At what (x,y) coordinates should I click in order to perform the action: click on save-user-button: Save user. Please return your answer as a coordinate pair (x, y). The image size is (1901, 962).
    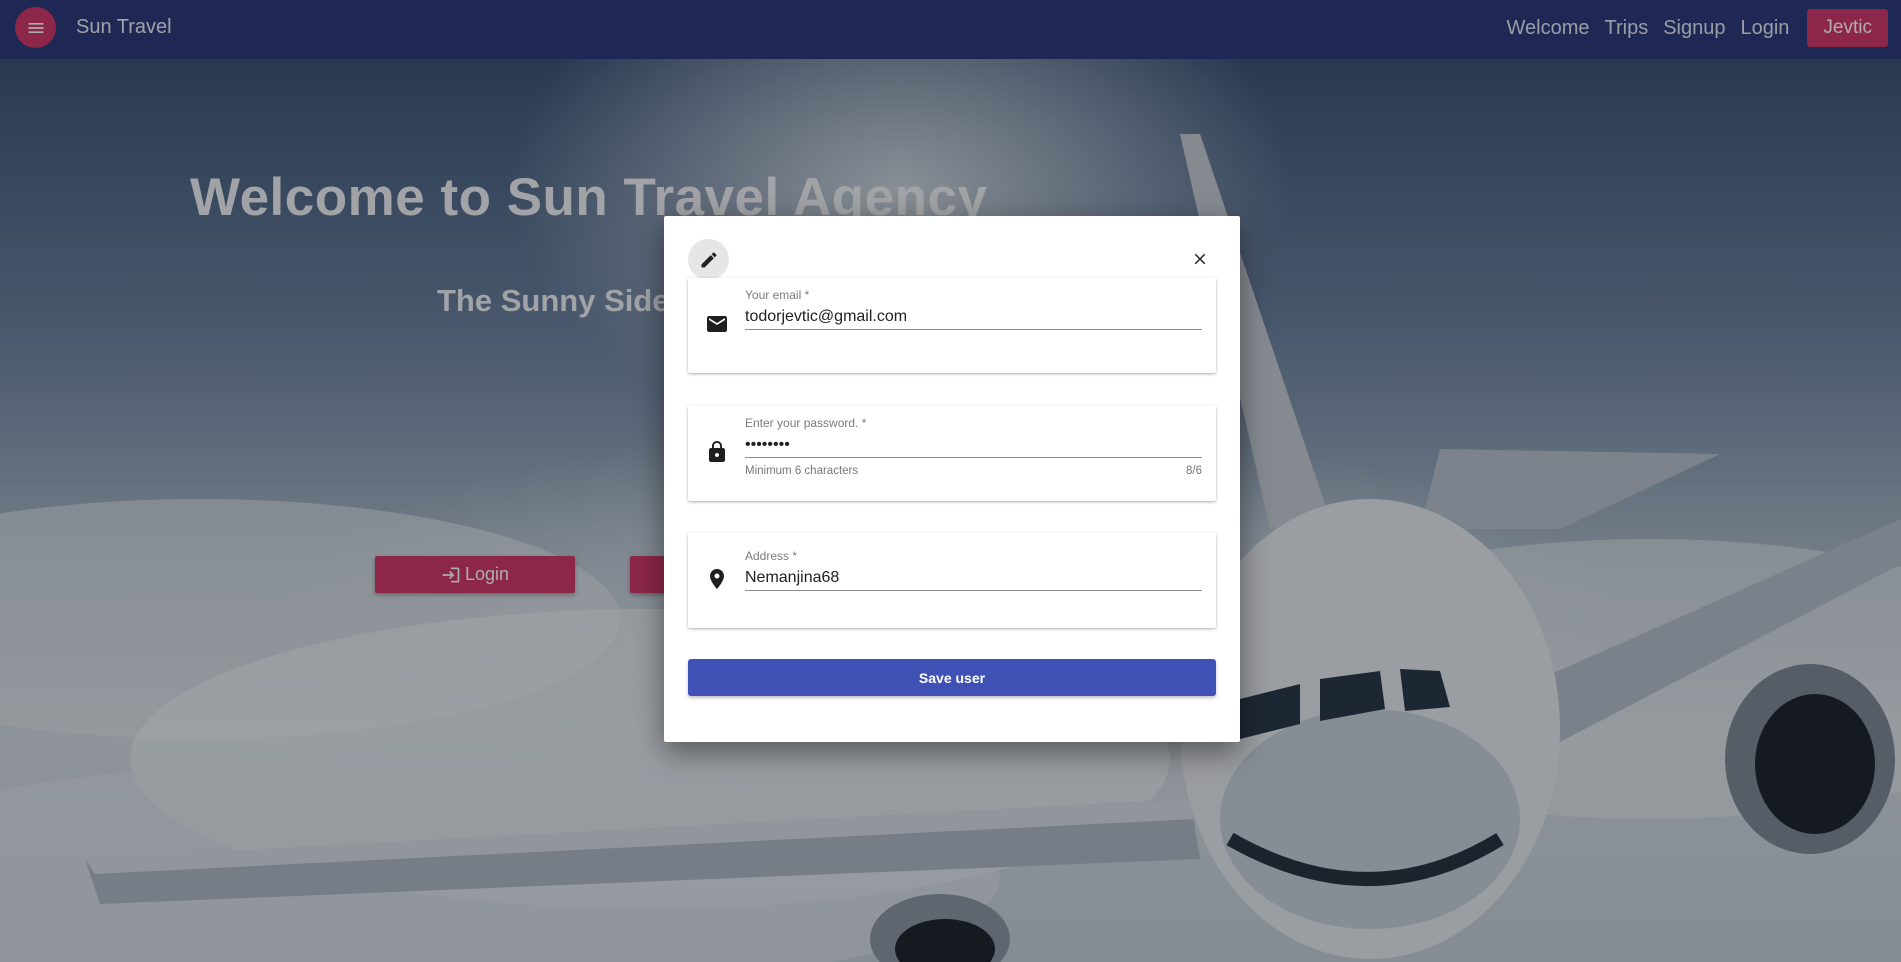
    Looking at the image, I should click on (952, 677).